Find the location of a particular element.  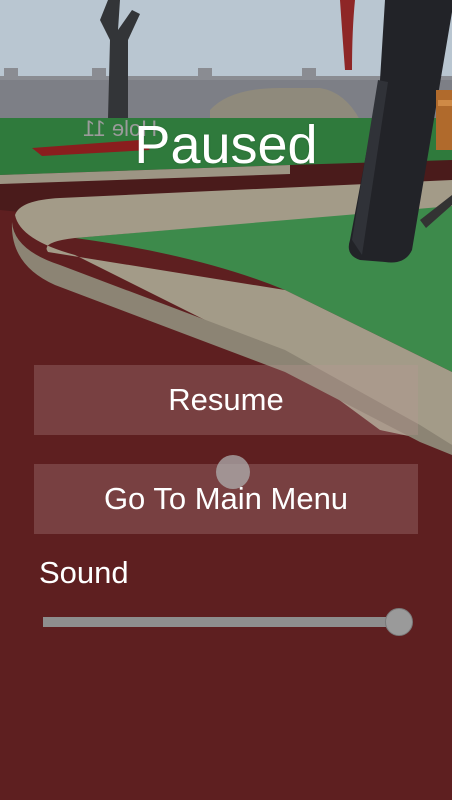

resume-button-label: Resume is located at coordinates (226, 399).